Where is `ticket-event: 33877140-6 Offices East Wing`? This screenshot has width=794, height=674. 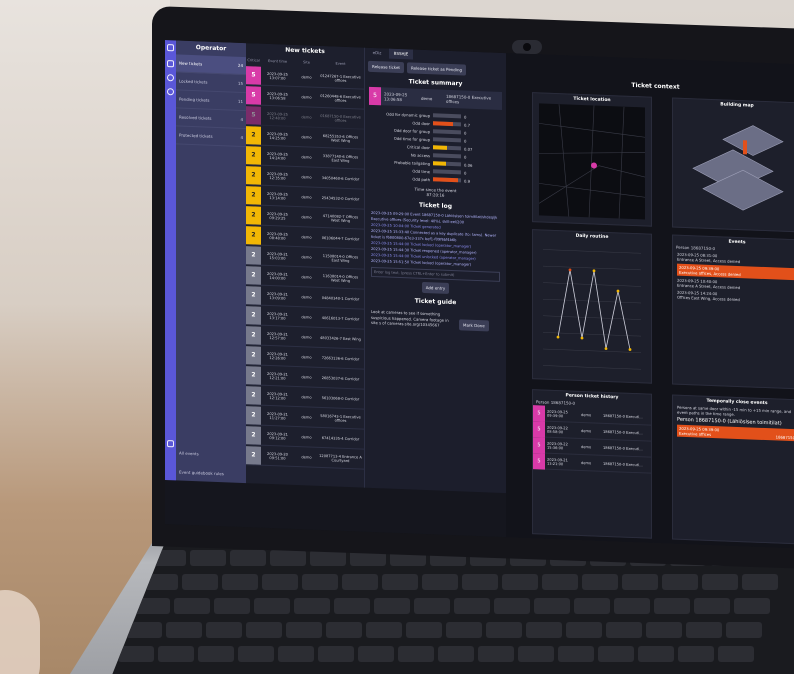 ticket-event: 33877140-6 Offices East Wing is located at coordinates (340, 158).